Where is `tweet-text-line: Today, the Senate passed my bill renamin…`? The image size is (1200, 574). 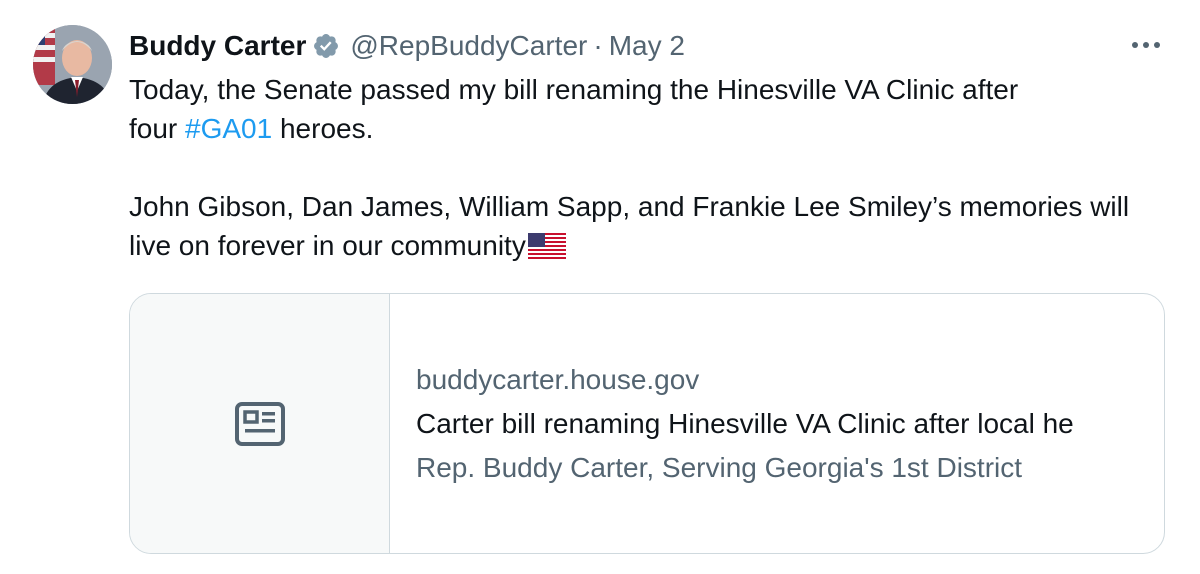 tweet-text-line: Today, the Senate passed my bill renamin… is located at coordinates (649, 89).